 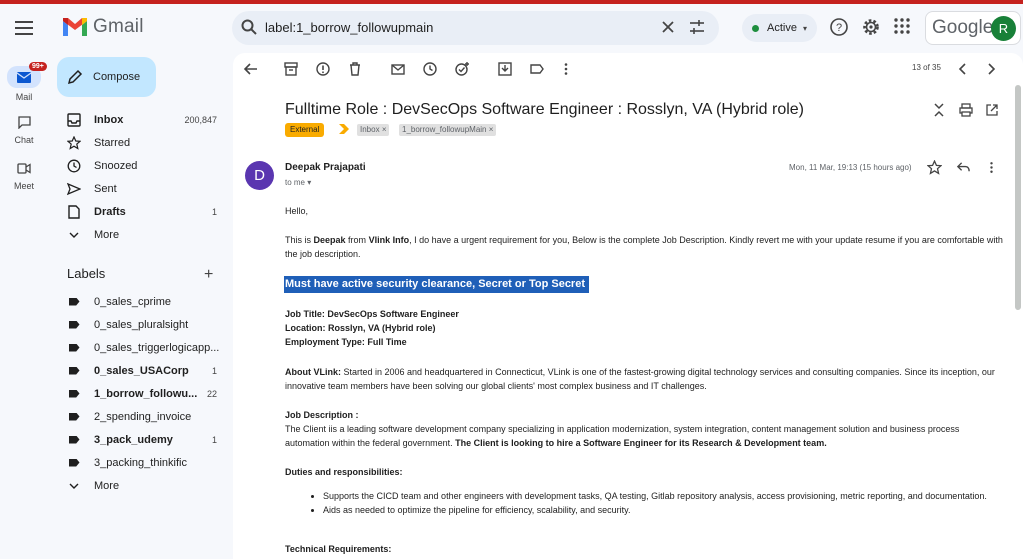 I want to click on search-icon, so click(x=249, y=27).